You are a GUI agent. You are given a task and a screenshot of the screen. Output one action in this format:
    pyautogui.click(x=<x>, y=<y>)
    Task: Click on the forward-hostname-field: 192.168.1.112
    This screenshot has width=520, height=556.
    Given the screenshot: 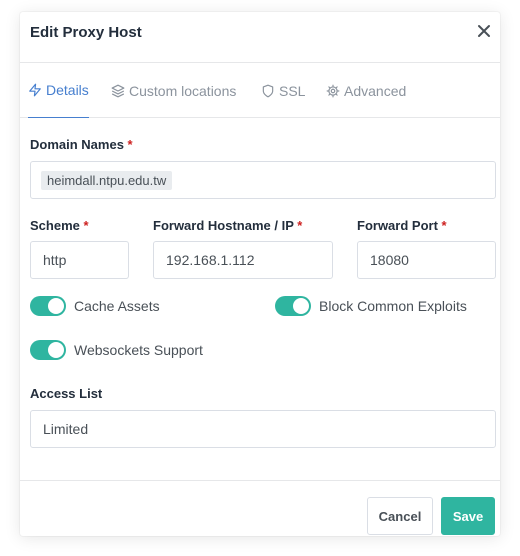 What is the action you would take?
    pyautogui.click(x=243, y=260)
    